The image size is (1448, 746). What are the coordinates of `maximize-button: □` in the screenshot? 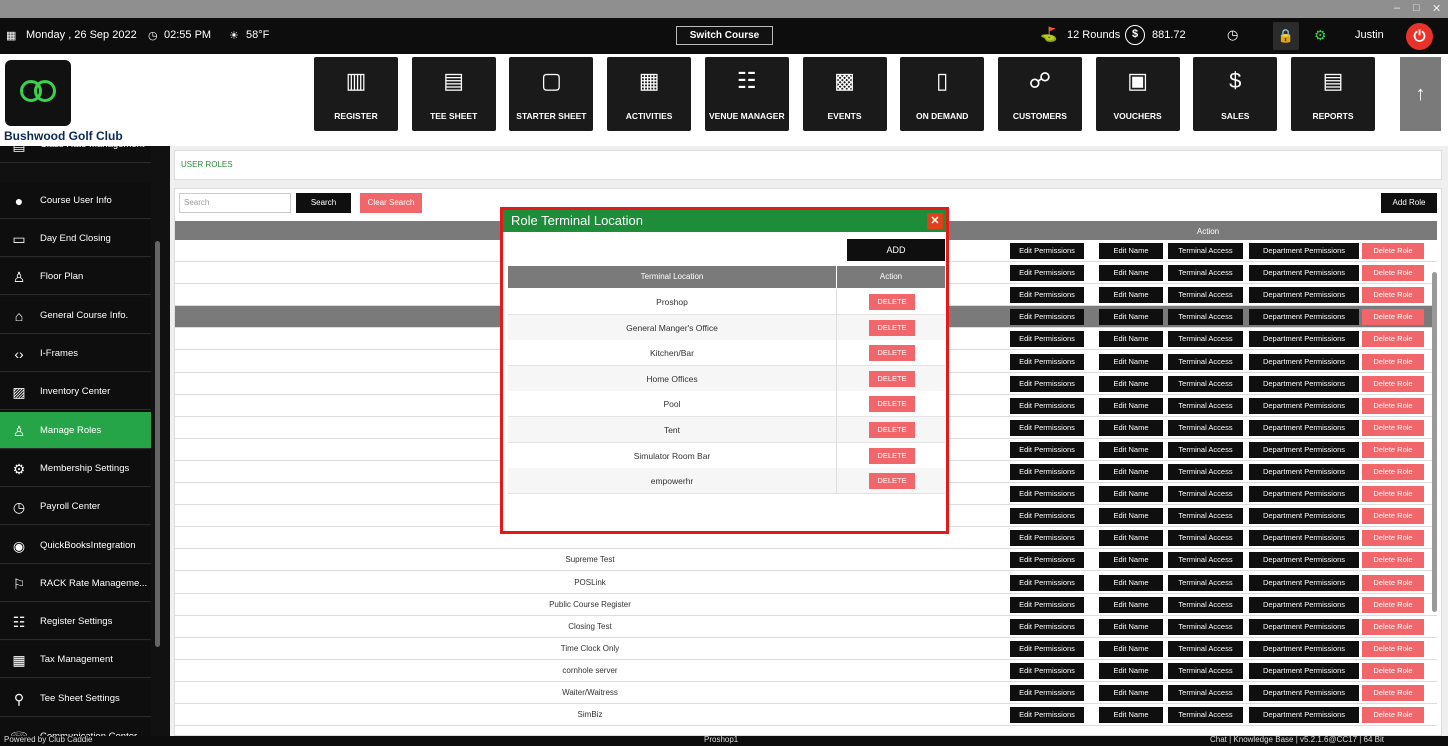 It's located at (1416, 8).